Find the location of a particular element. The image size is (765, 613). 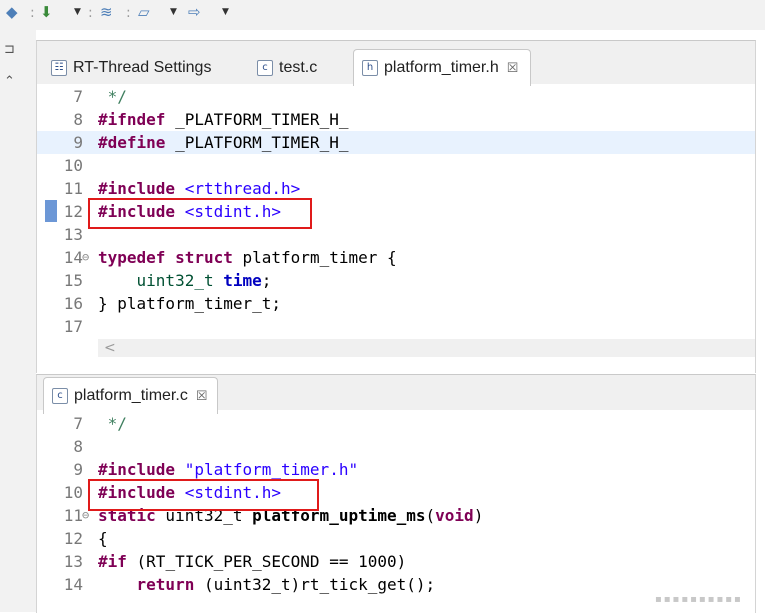

code-token: ( is located at coordinates (430, 515).